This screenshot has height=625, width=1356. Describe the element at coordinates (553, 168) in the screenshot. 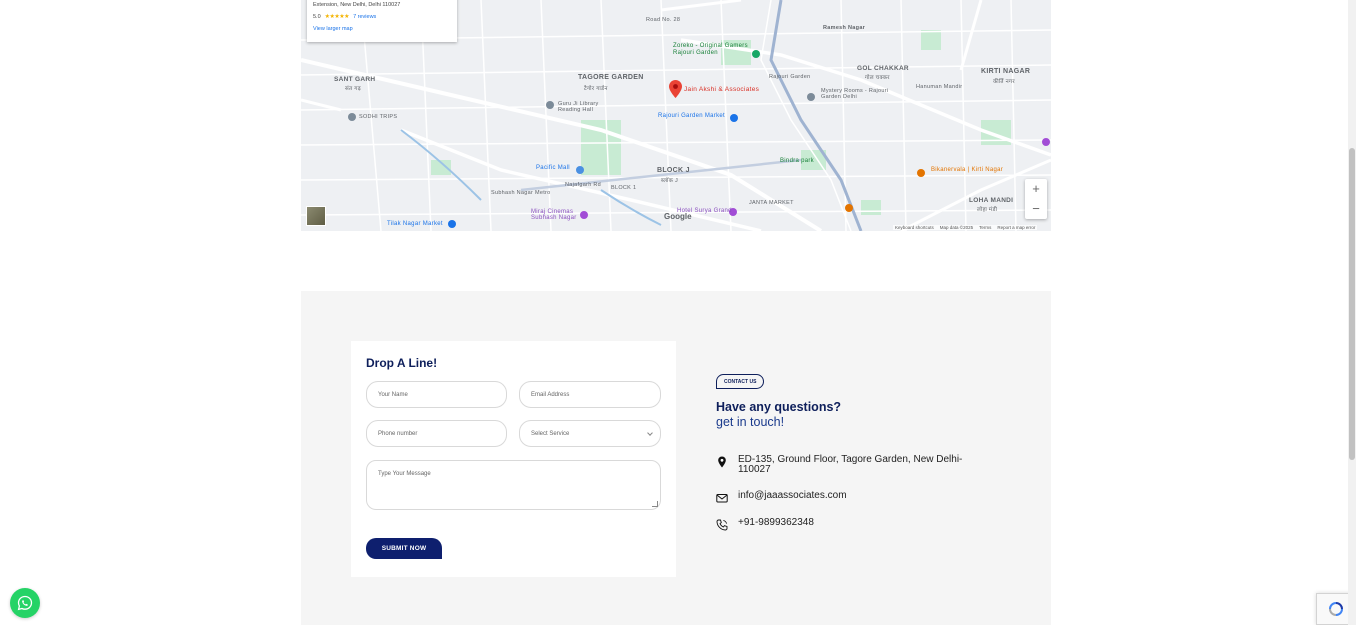

I see `map-label-pacific-mall: Pacific Mall` at that location.